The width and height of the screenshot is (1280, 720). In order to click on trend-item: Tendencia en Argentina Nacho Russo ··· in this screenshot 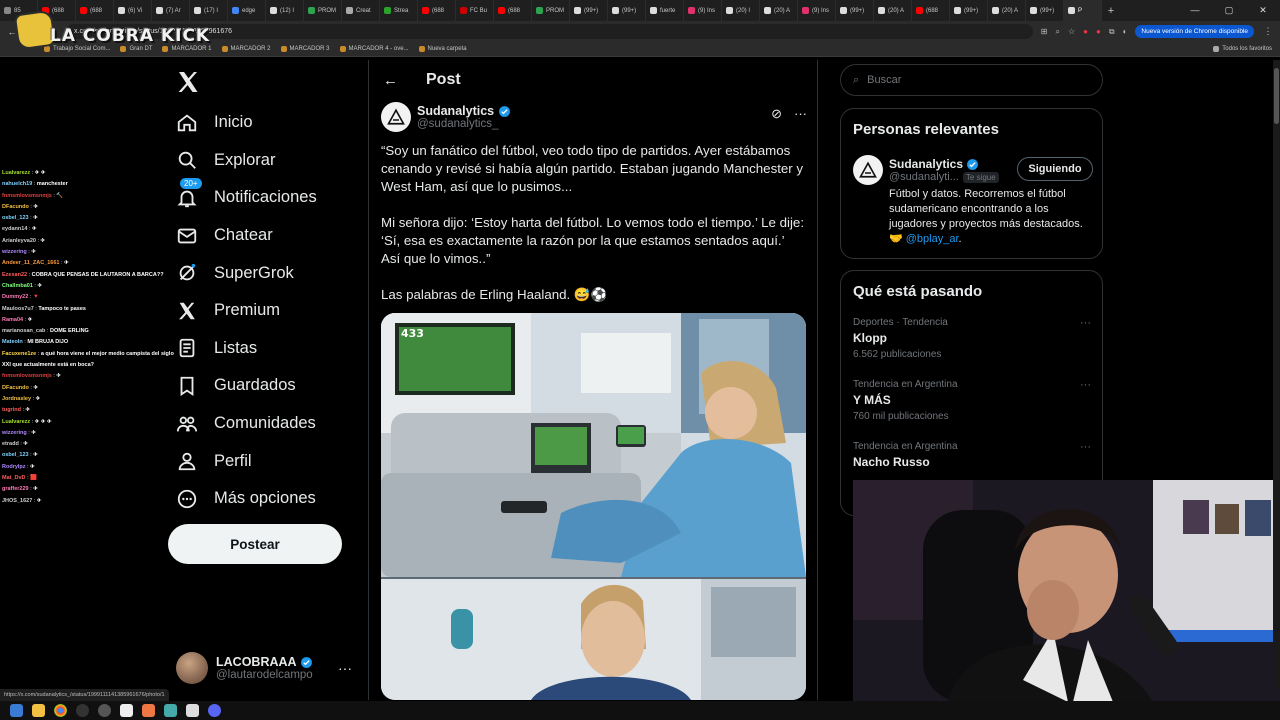, I will do `click(972, 455)`.